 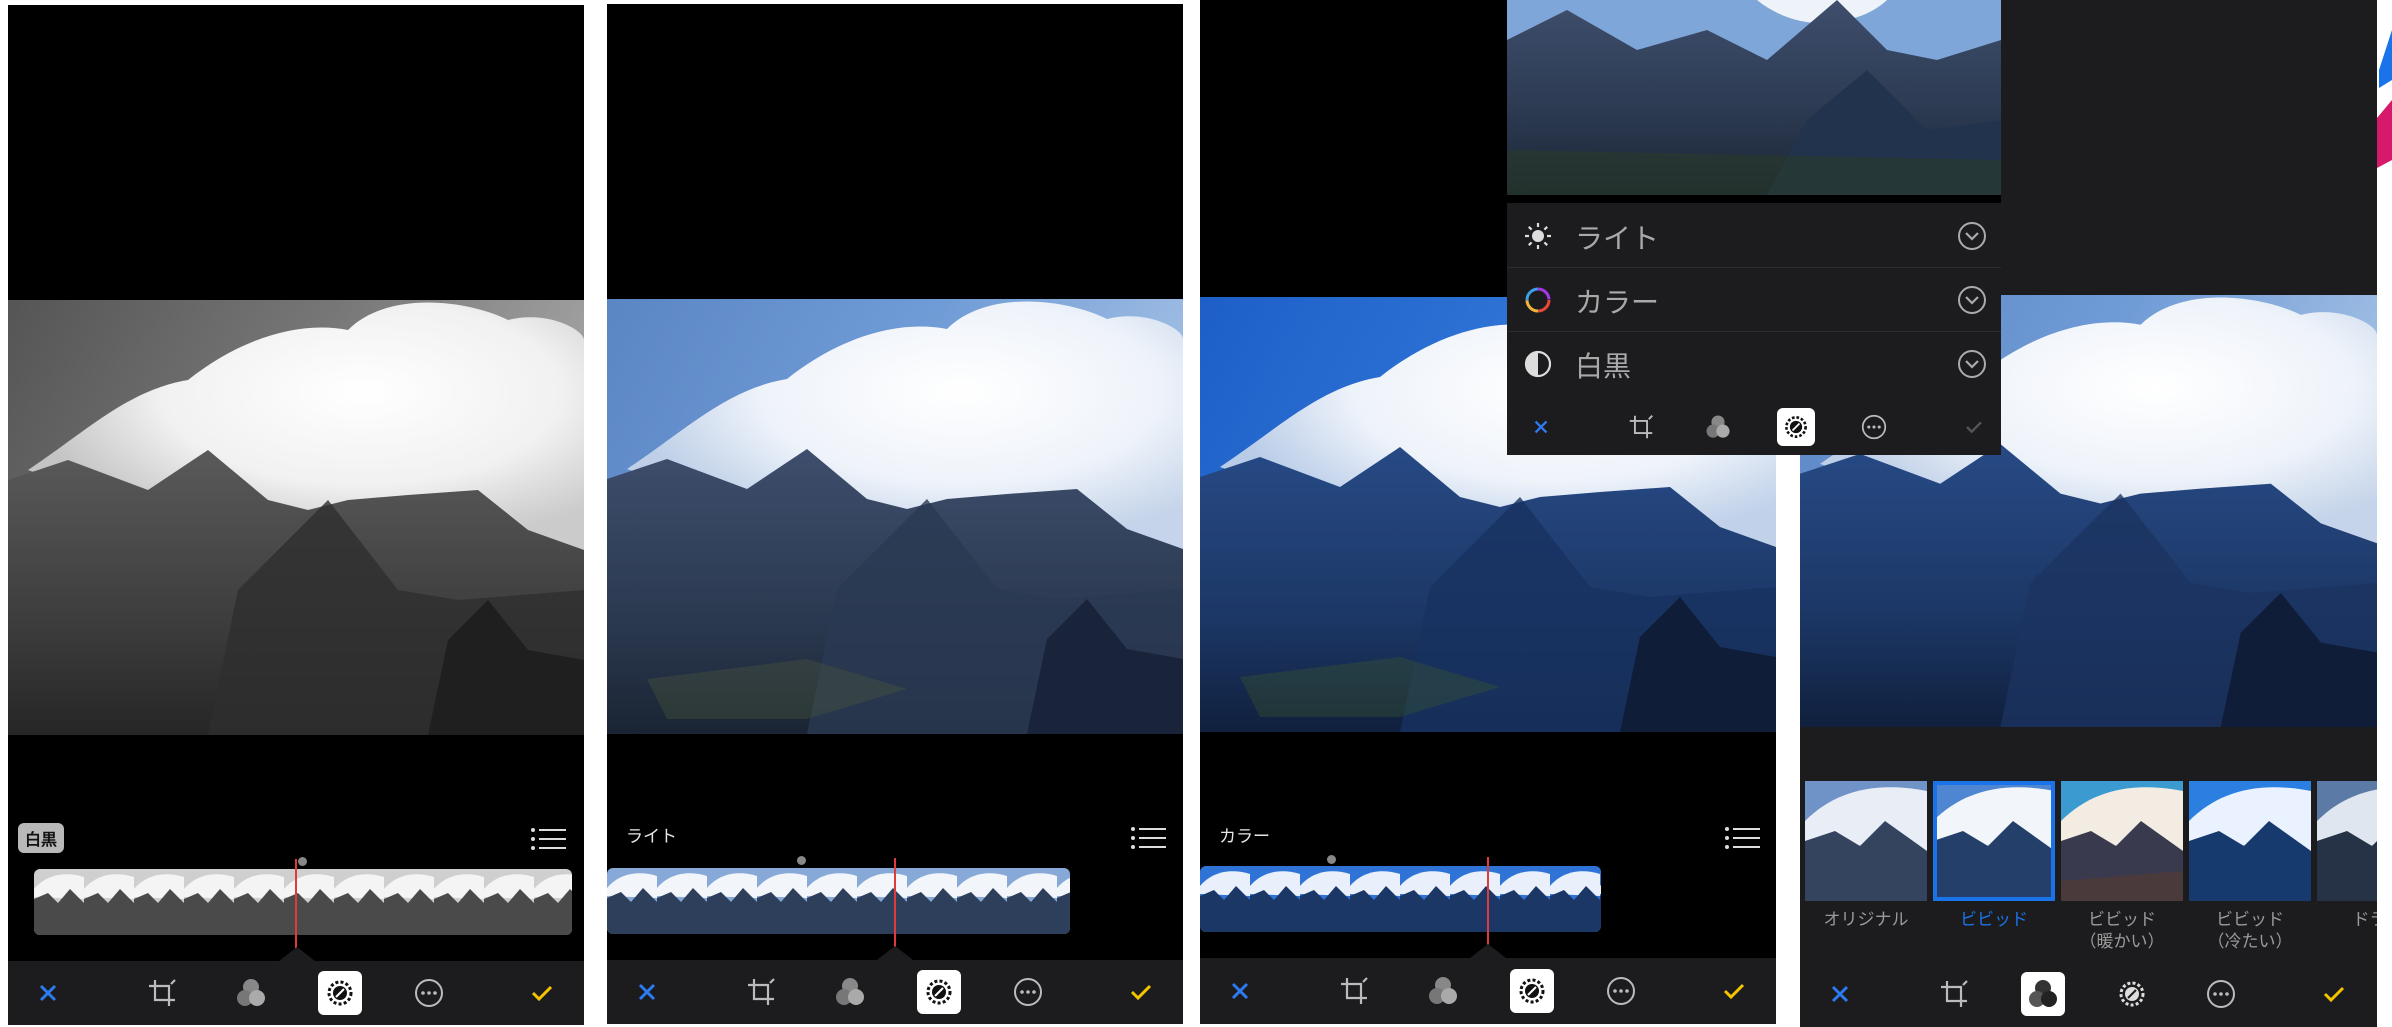 What do you see at coordinates (1754, 235) in the screenshot?
I see `menu-item-light: ライト` at bounding box center [1754, 235].